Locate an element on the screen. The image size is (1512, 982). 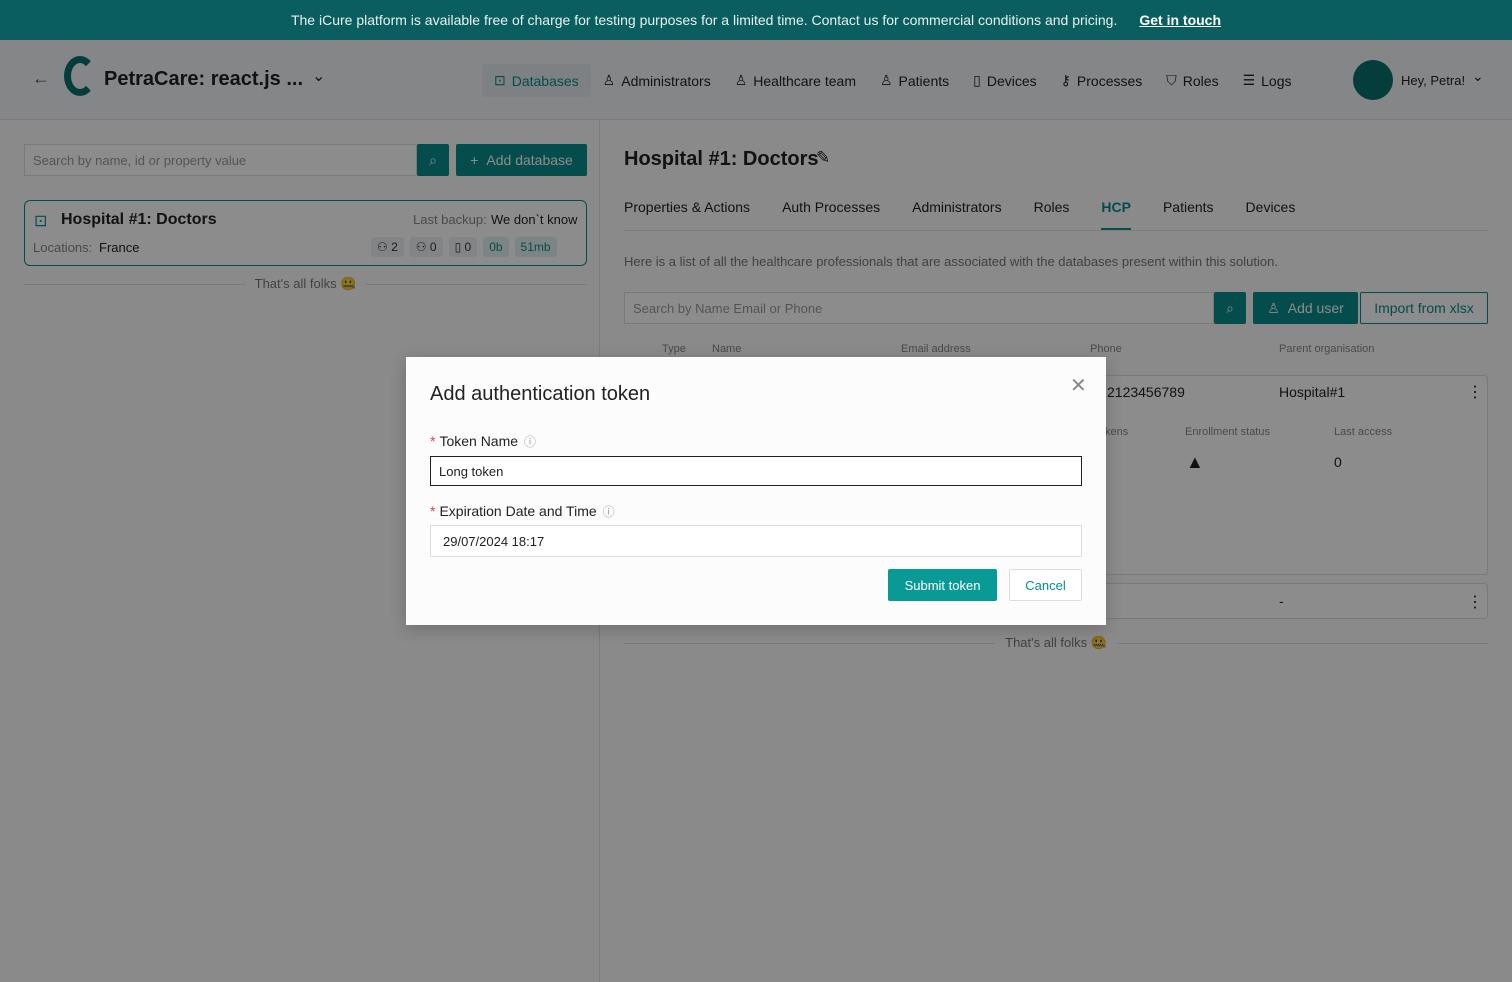
cancel-button: Cancel is located at coordinates (1045, 585).